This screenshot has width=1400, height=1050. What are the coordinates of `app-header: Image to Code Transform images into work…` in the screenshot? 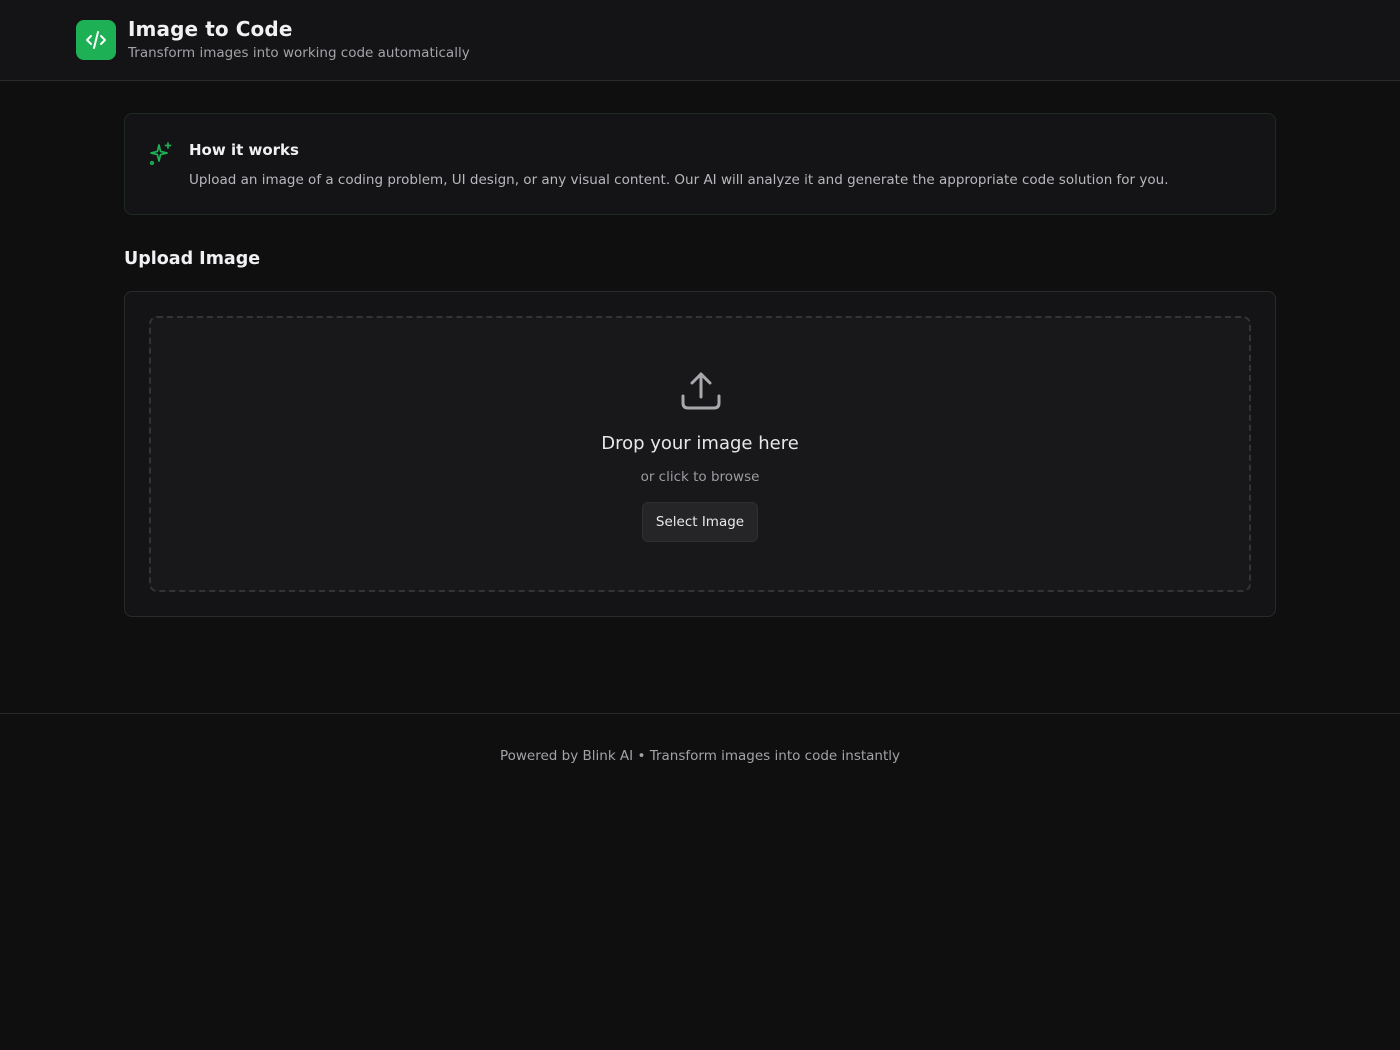 It's located at (700, 40).